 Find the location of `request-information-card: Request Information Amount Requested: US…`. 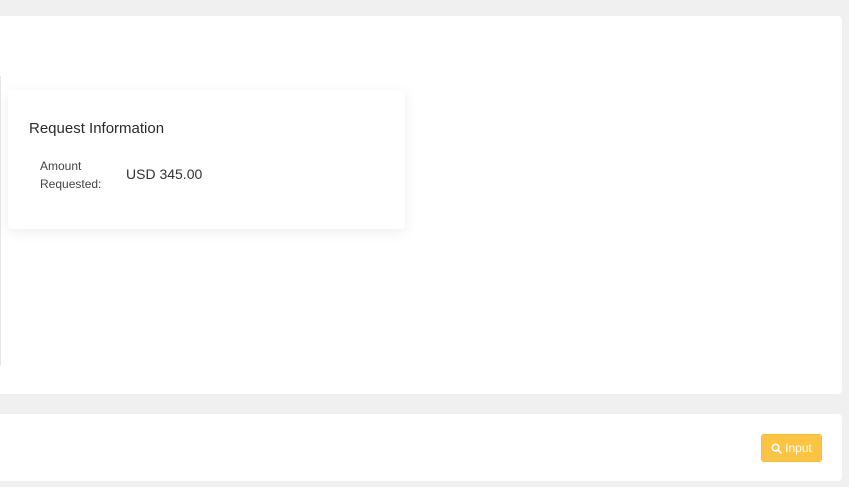

request-information-card: Request Information Amount Requested: US… is located at coordinates (206, 159).